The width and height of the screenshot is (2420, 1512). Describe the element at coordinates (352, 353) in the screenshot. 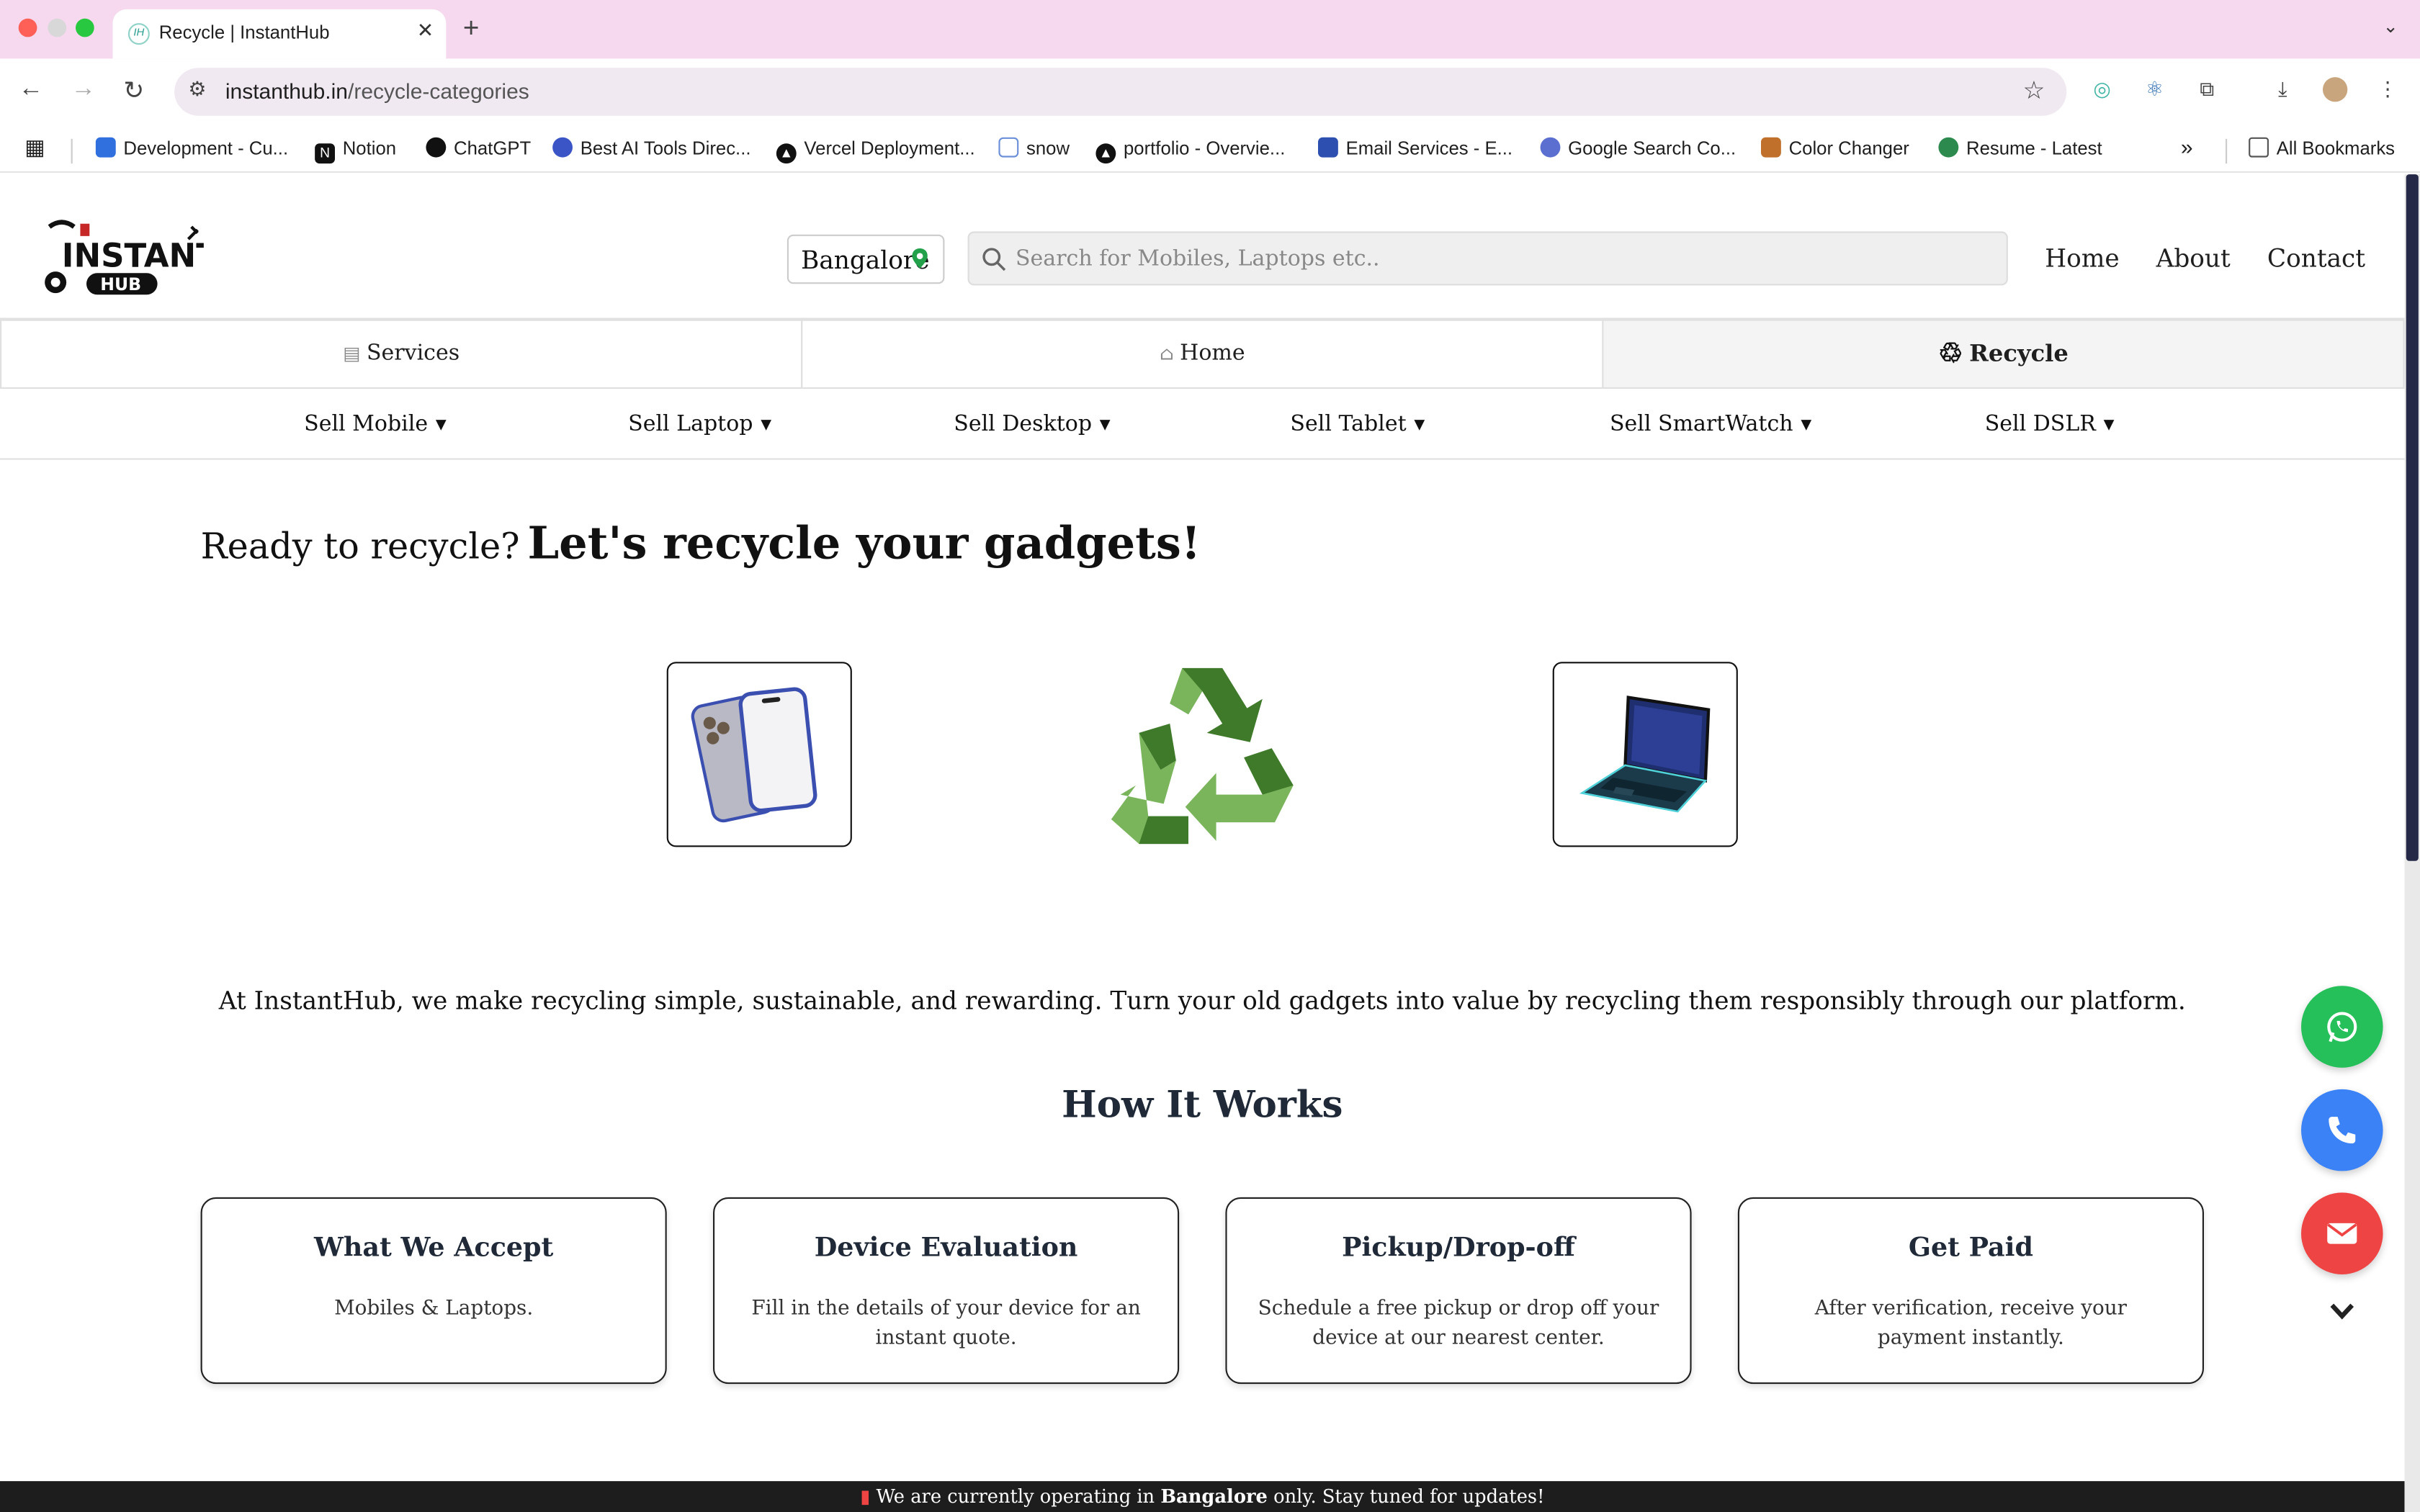

I see `briefcase-icon: ▤` at that location.